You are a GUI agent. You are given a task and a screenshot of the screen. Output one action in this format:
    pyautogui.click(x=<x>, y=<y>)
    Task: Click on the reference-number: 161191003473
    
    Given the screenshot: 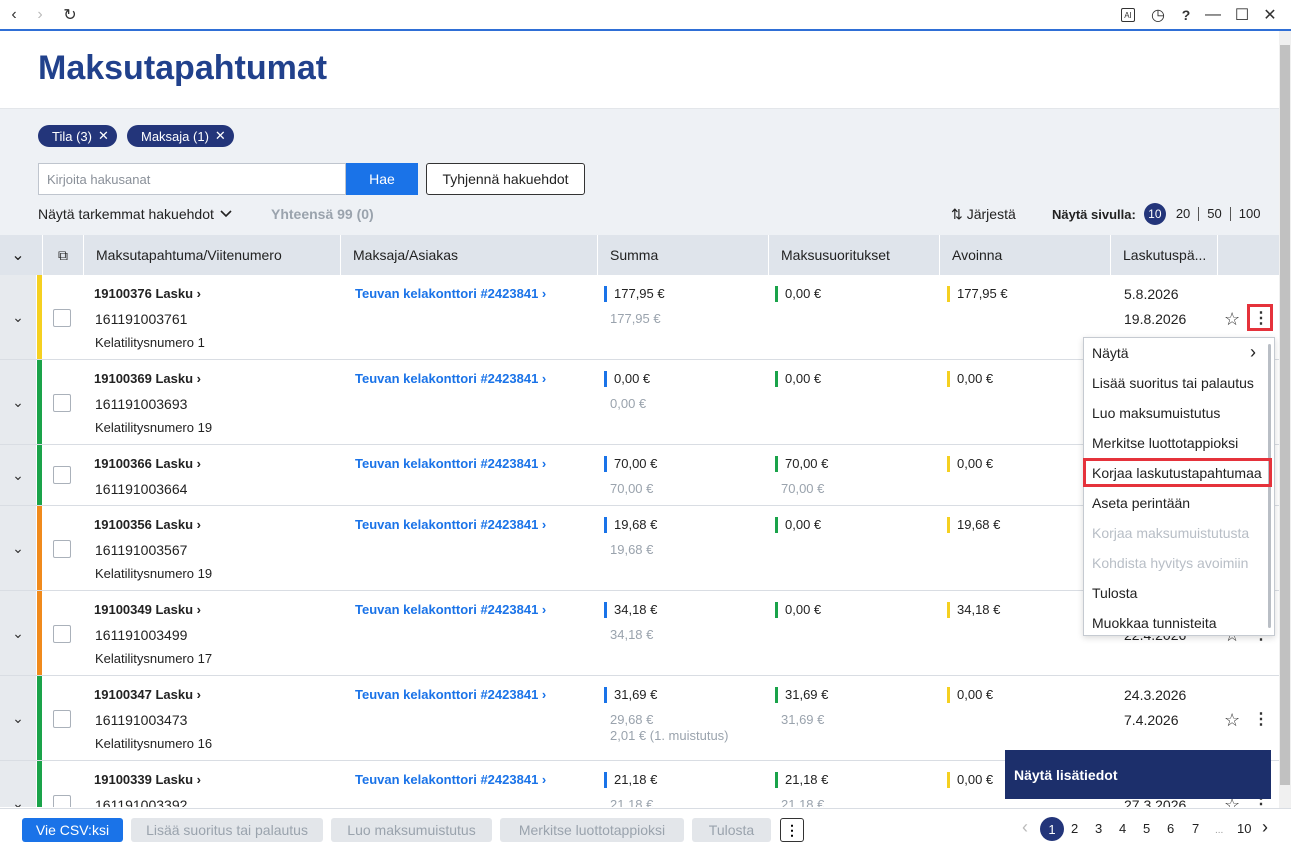 What is the action you would take?
    pyautogui.click(x=141, y=720)
    